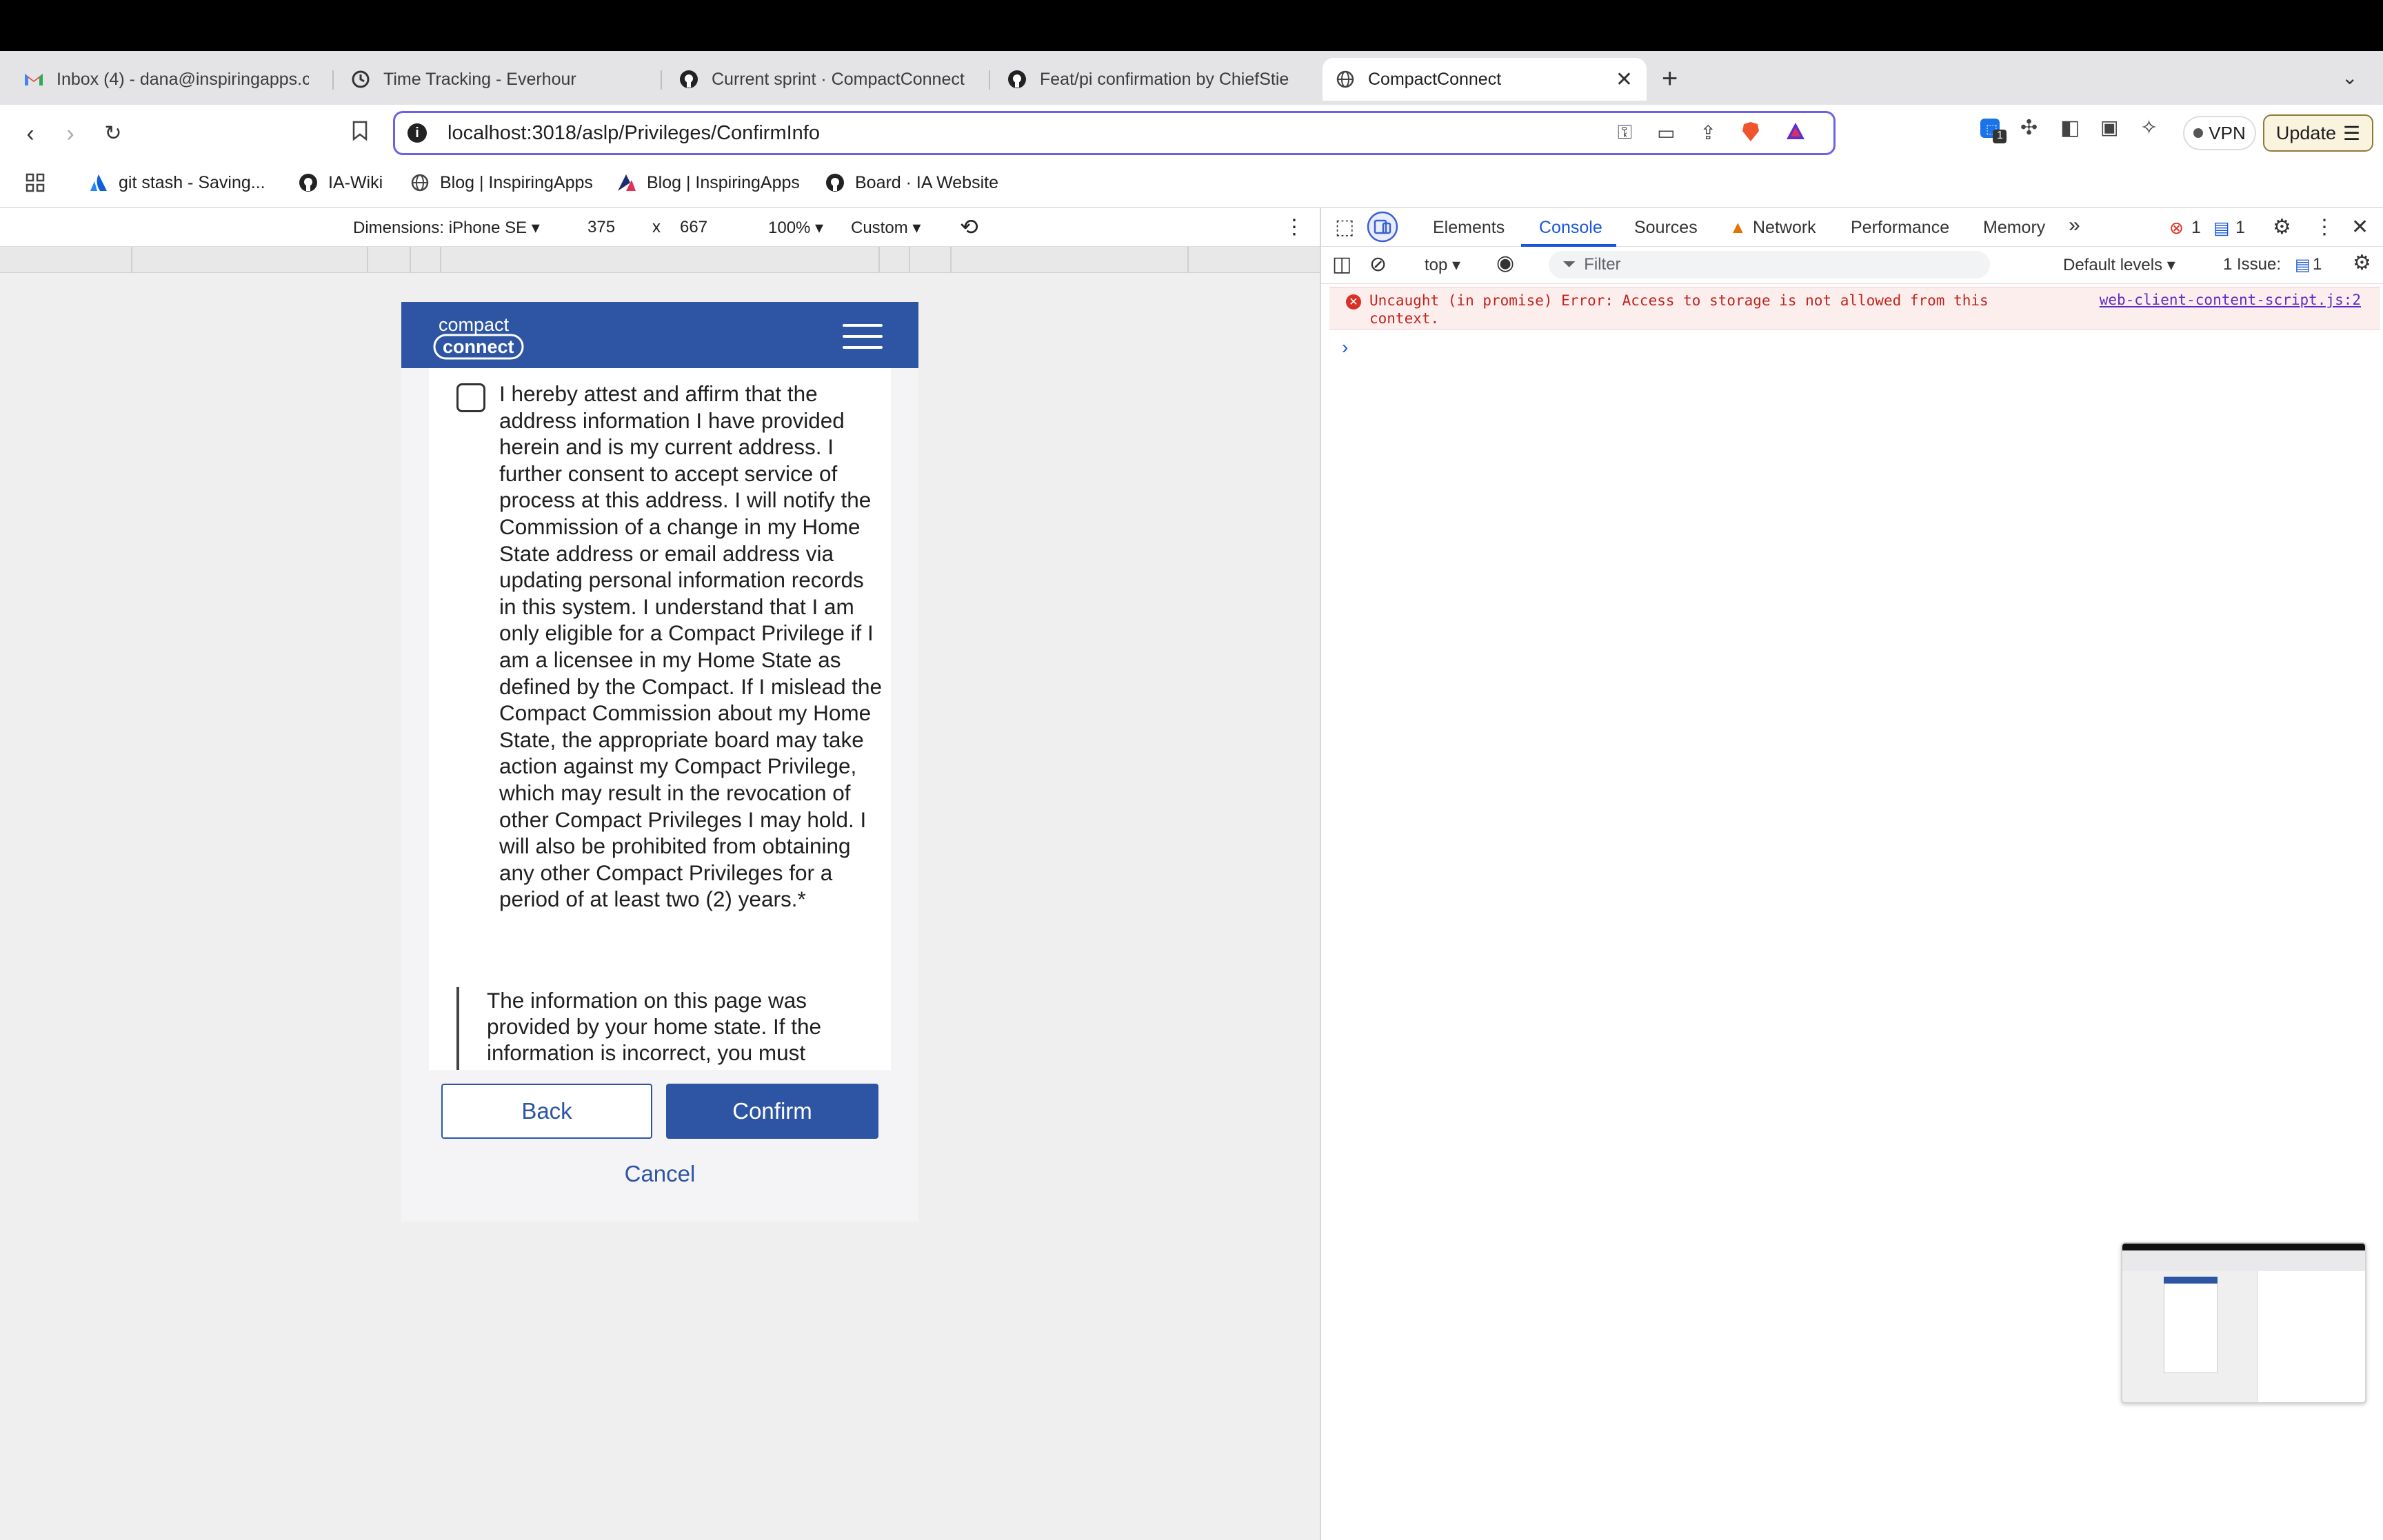 The image size is (2383, 1540). Describe the element at coordinates (166, 80) in the screenshot. I see `tab-gmail: Inbox (4) - dana@inspiringapps.c` at that location.